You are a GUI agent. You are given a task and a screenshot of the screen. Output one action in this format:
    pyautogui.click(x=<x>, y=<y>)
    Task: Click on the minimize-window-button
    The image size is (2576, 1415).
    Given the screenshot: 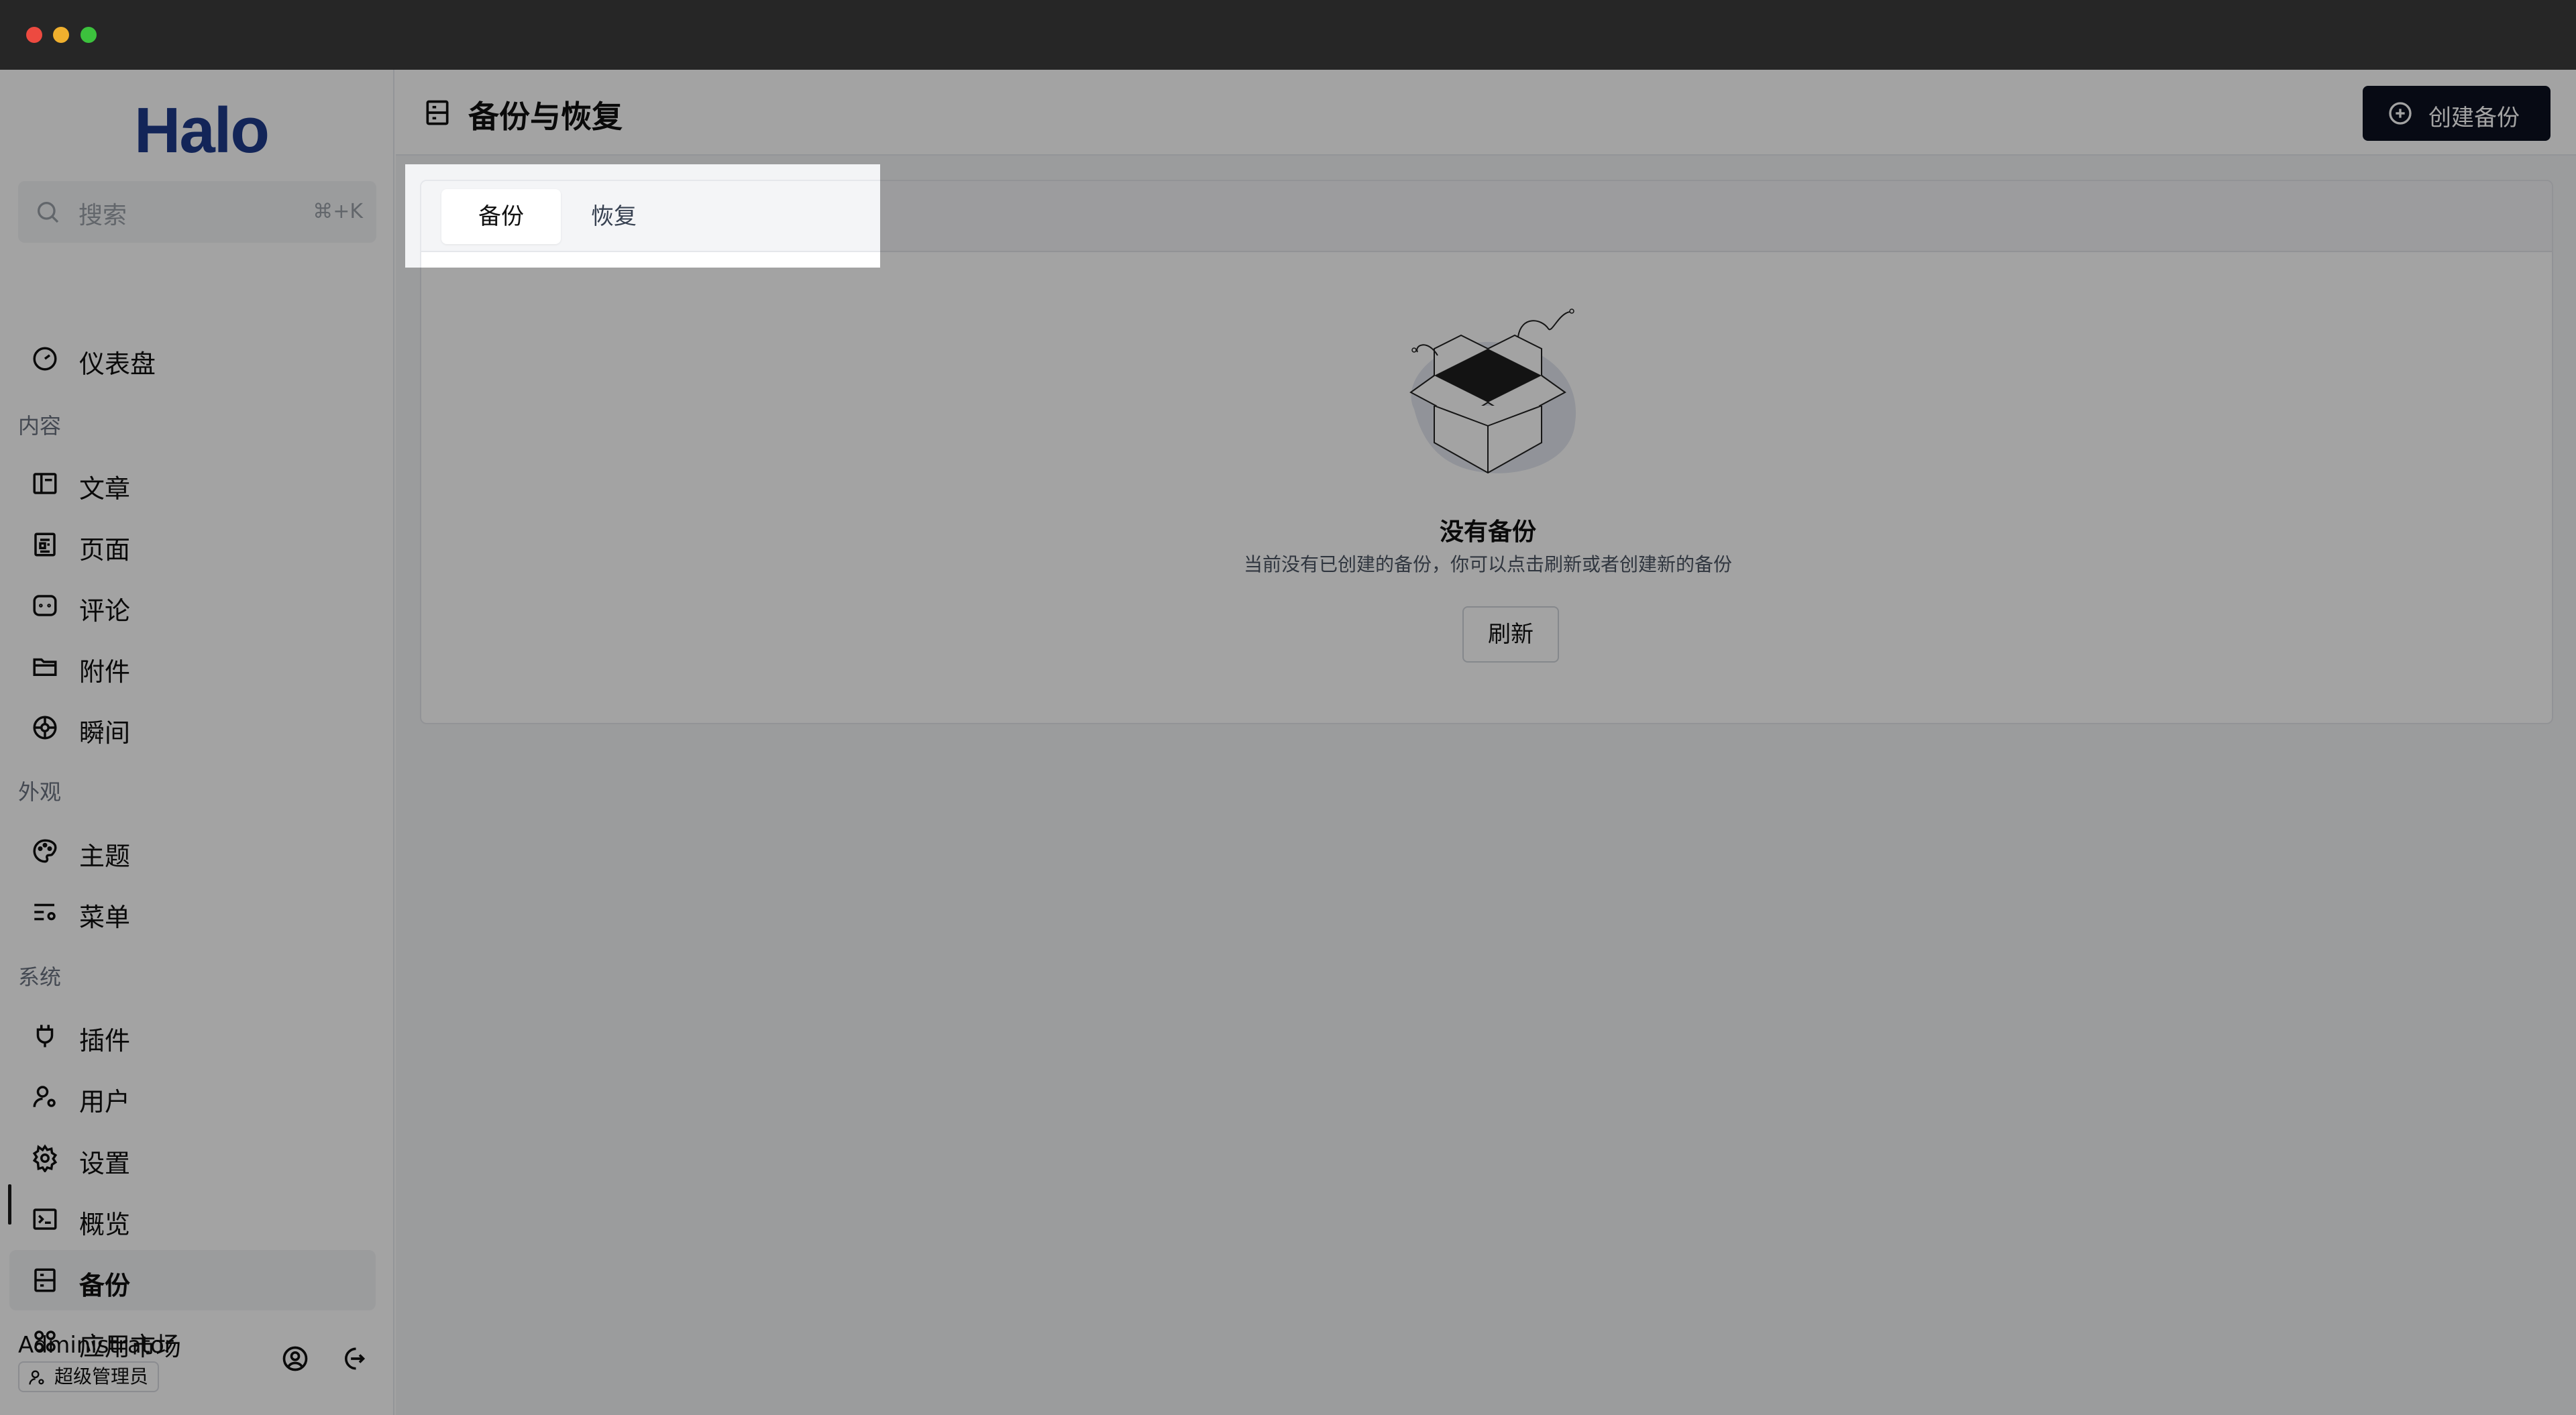 What is the action you would take?
    pyautogui.click(x=61, y=35)
    